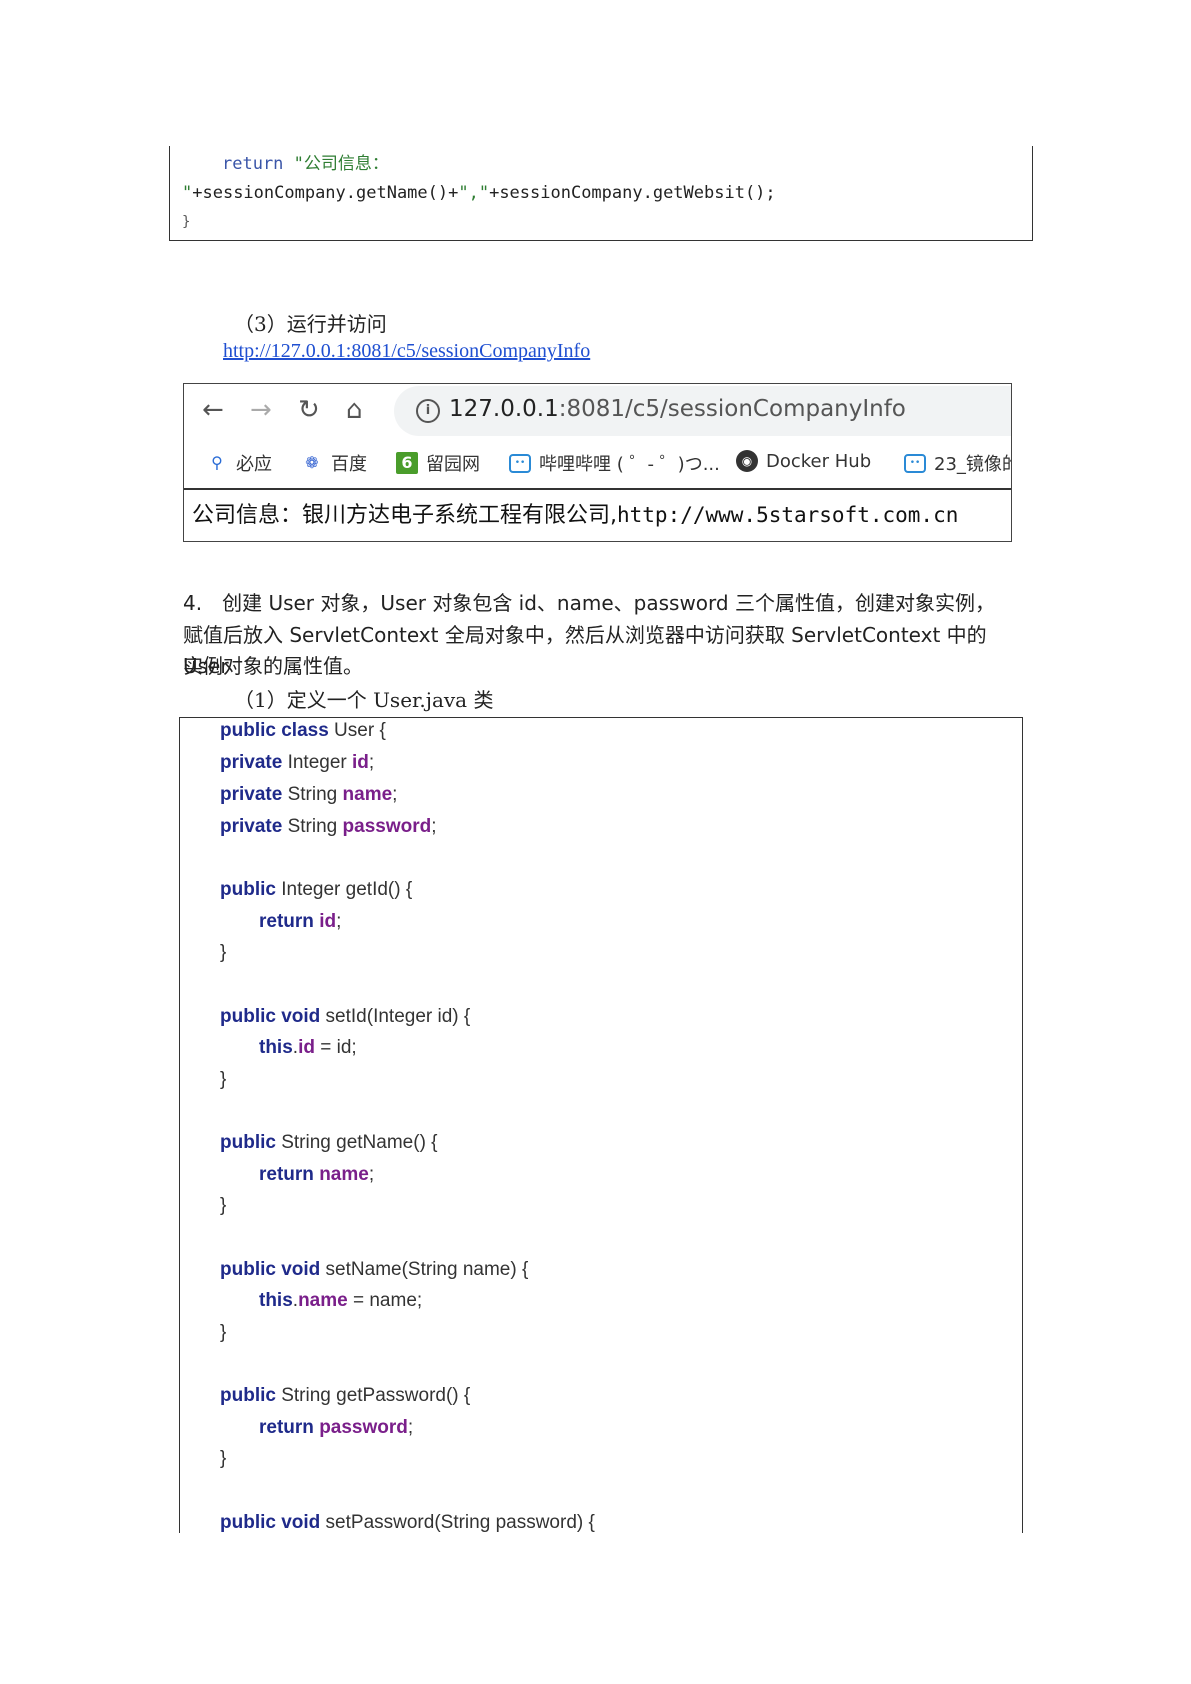  What do you see at coordinates (309, 410) in the screenshot?
I see `reload-icon: ↻` at bounding box center [309, 410].